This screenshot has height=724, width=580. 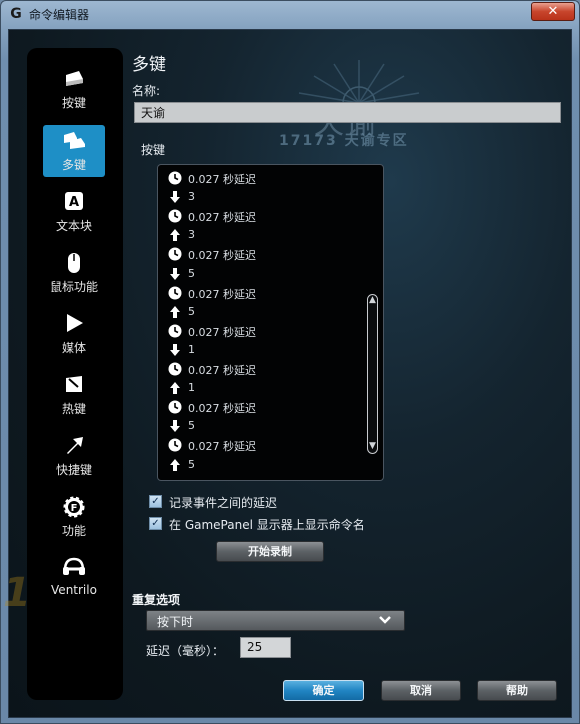 I want to click on headset-icon, so click(x=74, y=569).